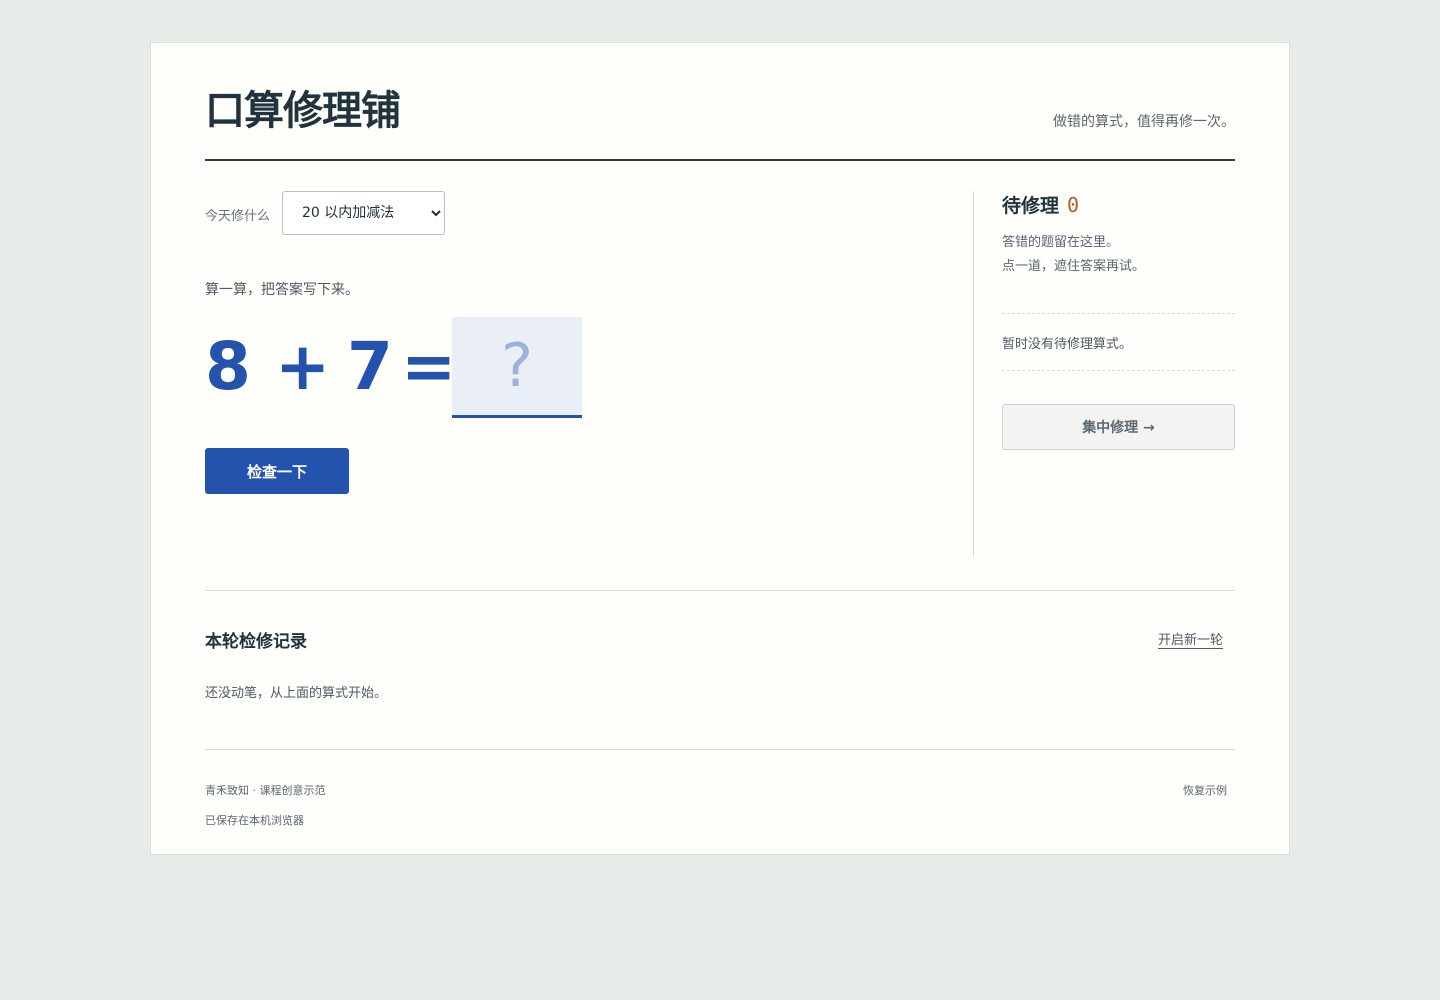 This screenshot has width=1440, height=1000. What do you see at coordinates (1205, 790) in the screenshot?
I see `restore-example-link: 恢复示例` at bounding box center [1205, 790].